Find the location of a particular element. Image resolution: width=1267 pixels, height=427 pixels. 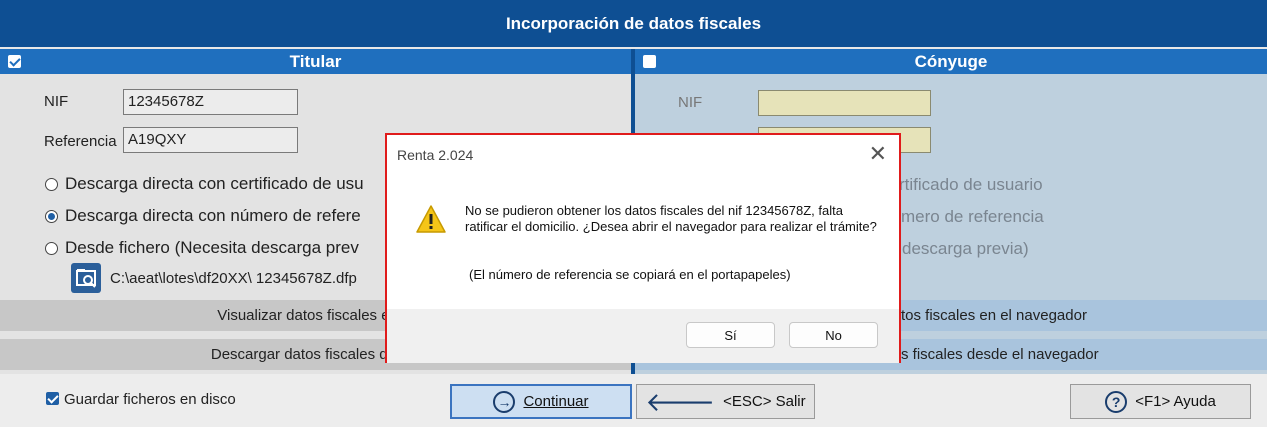

conyuge-nif-label: NIF is located at coordinates (690, 102).